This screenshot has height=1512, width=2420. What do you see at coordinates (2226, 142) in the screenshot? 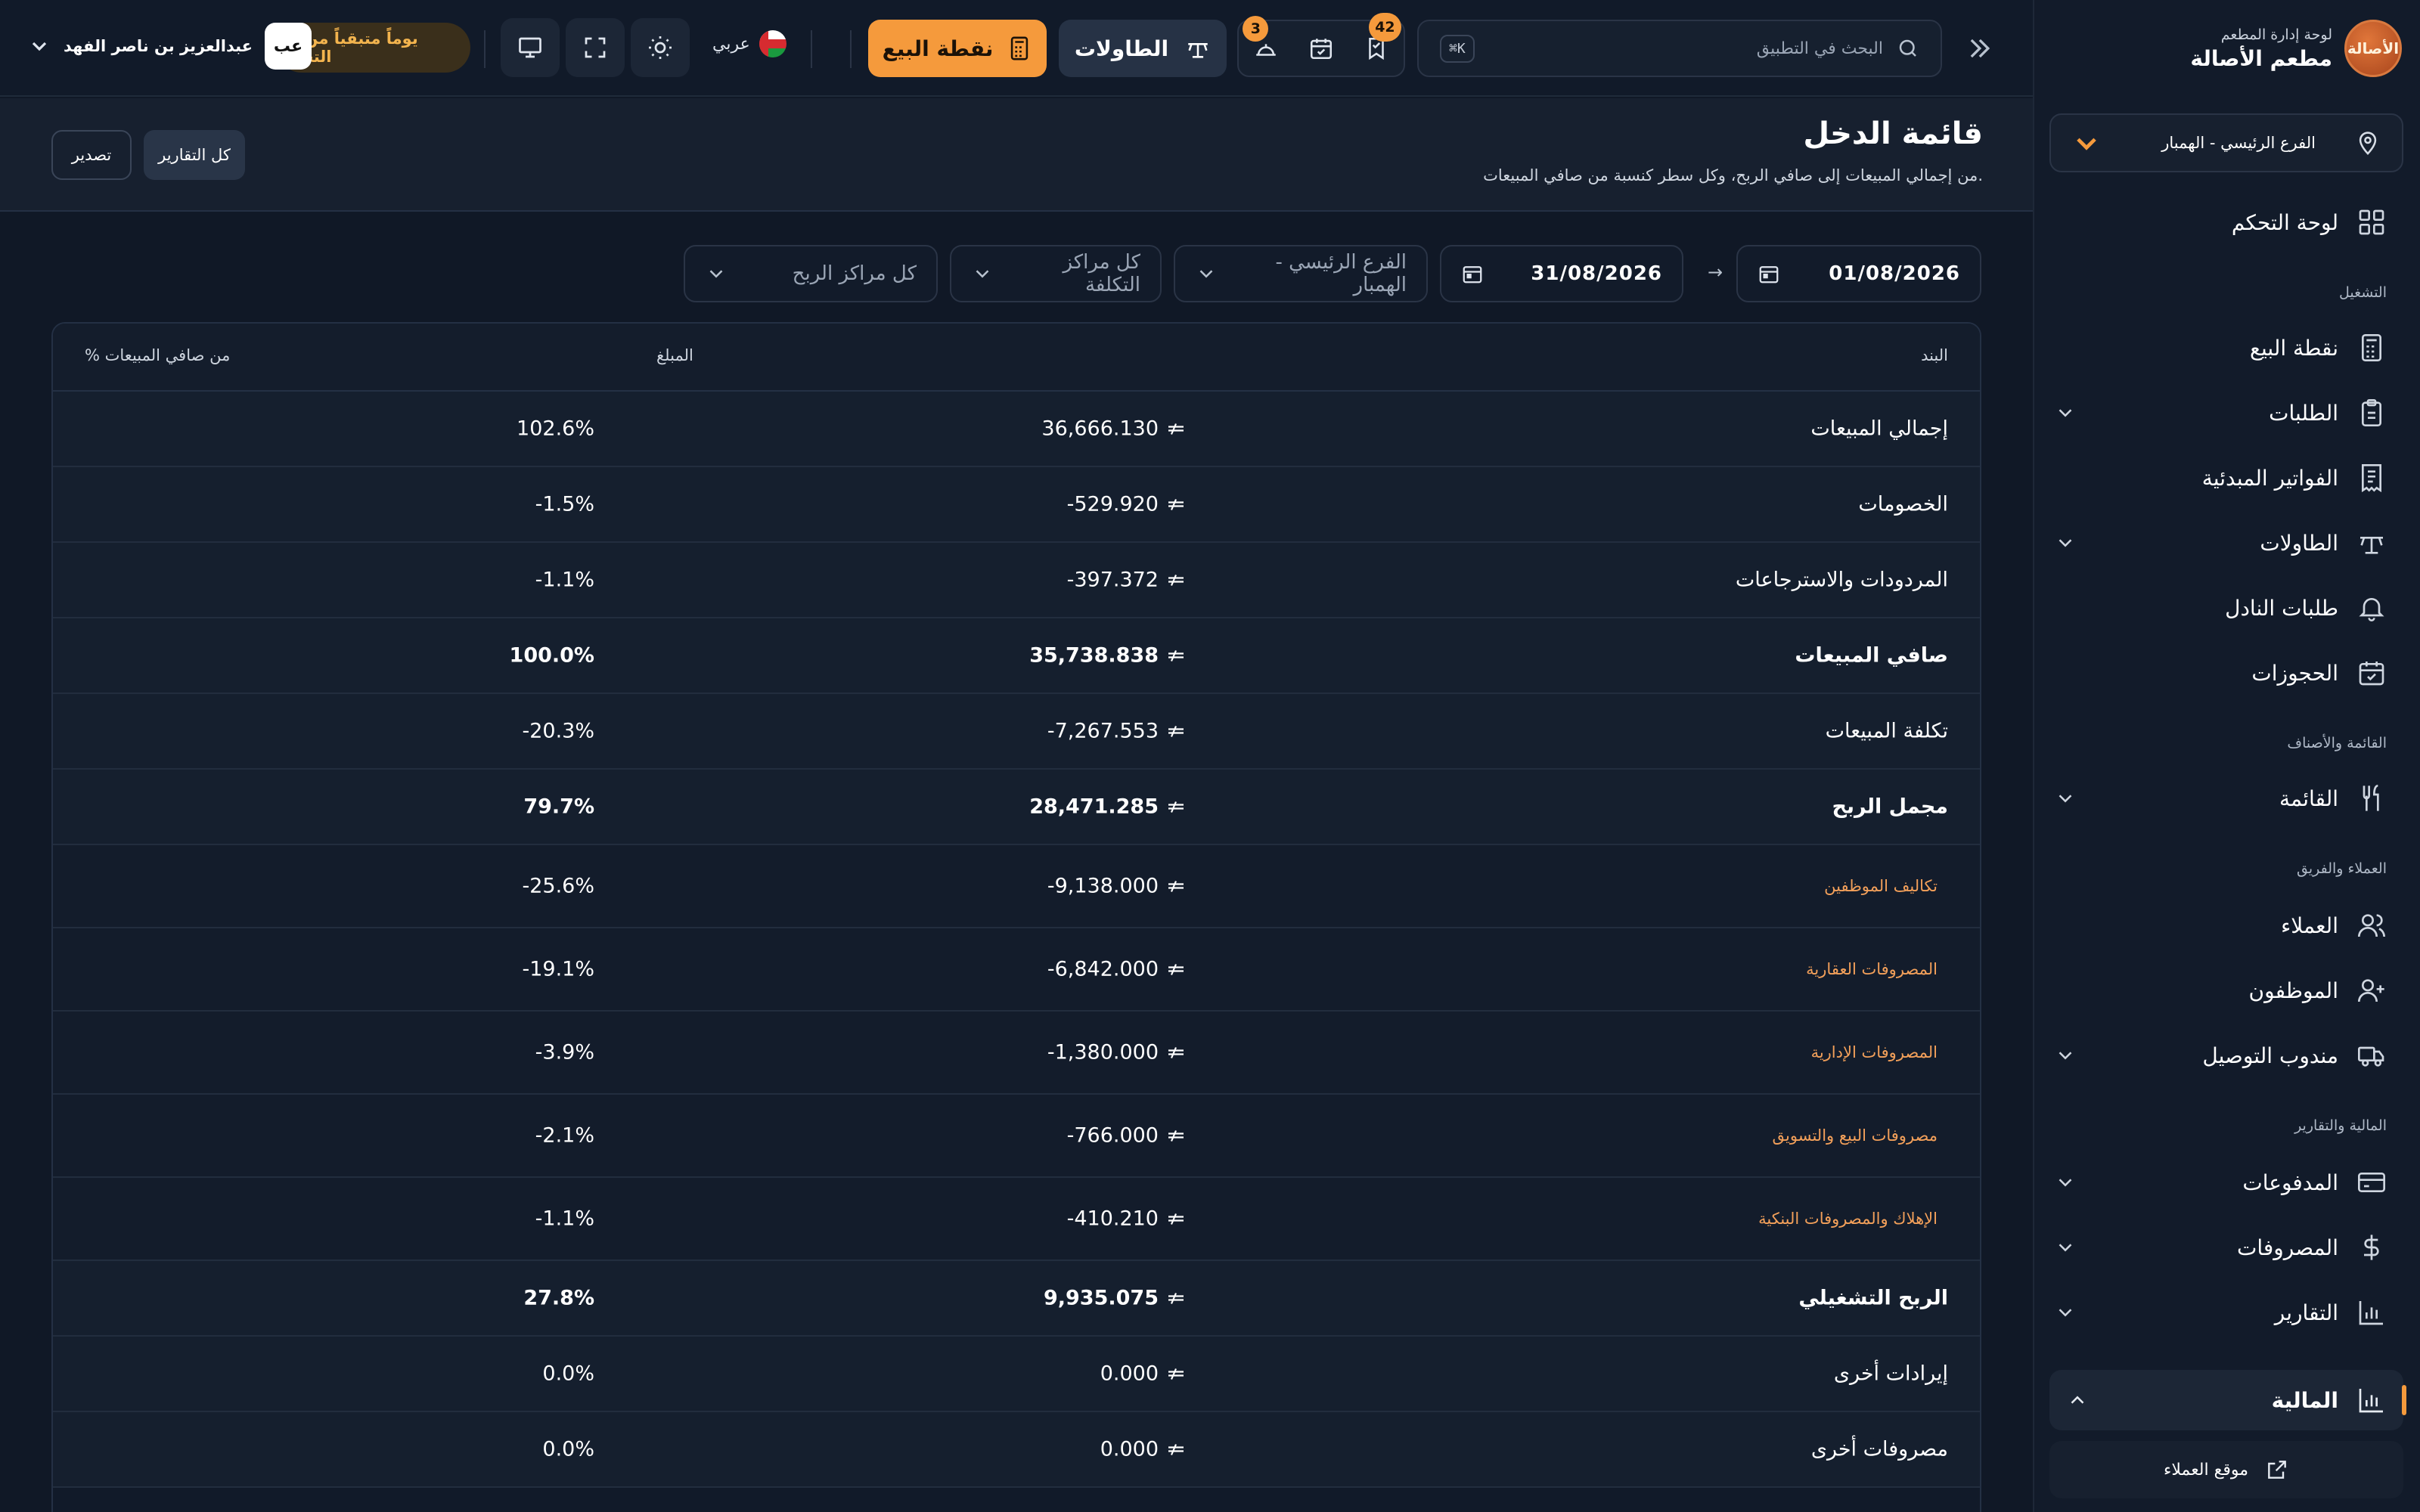
I see `branch-selector: الفرع الرئيسي - الهمبار` at bounding box center [2226, 142].